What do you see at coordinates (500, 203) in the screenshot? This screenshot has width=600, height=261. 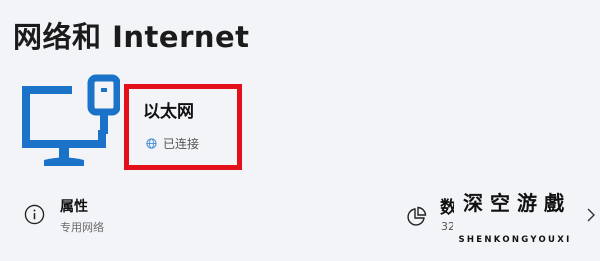 I see `watermark-char: 空` at bounding box center [500, 203].